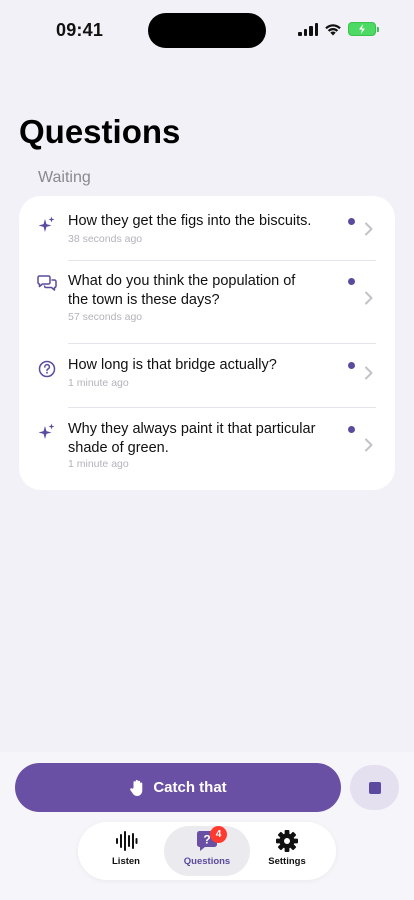 This screenshot has height=900, width=414. I want to click on tab-bar: Listen ? 4 Questions Settings, so click(207, 851).